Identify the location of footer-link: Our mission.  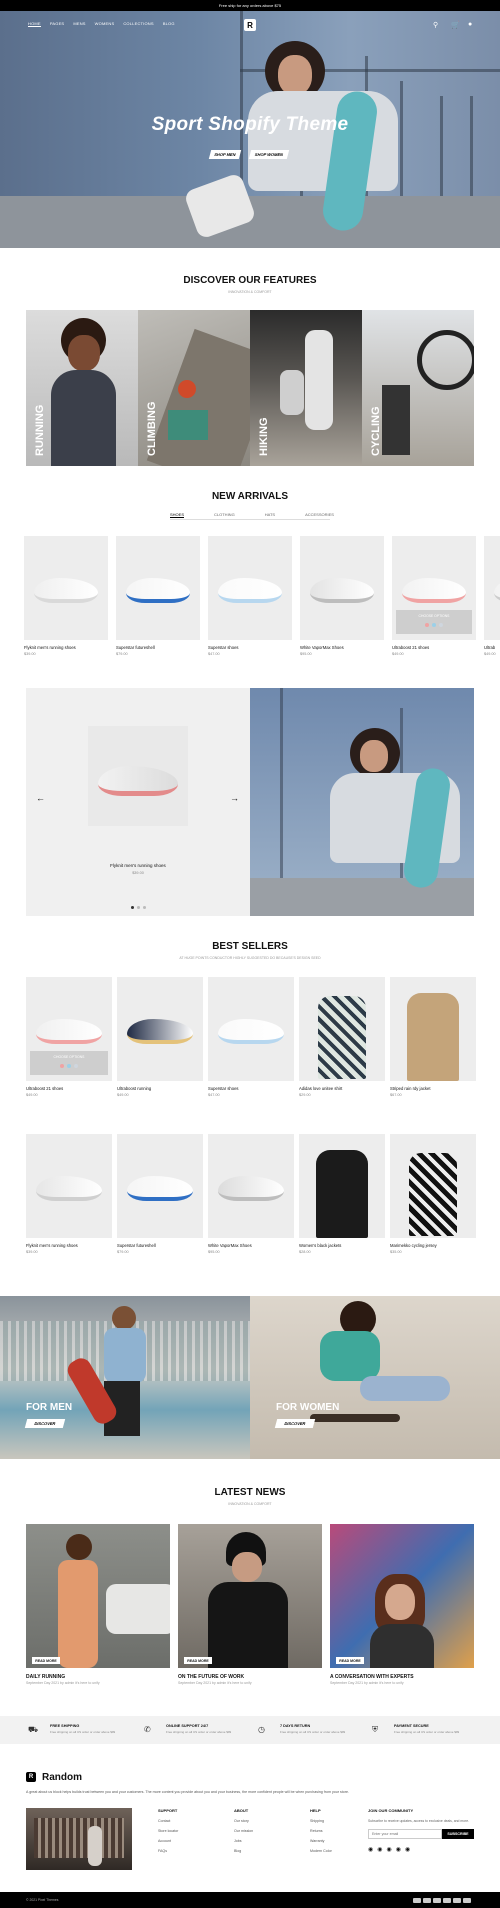
(243, 1831).